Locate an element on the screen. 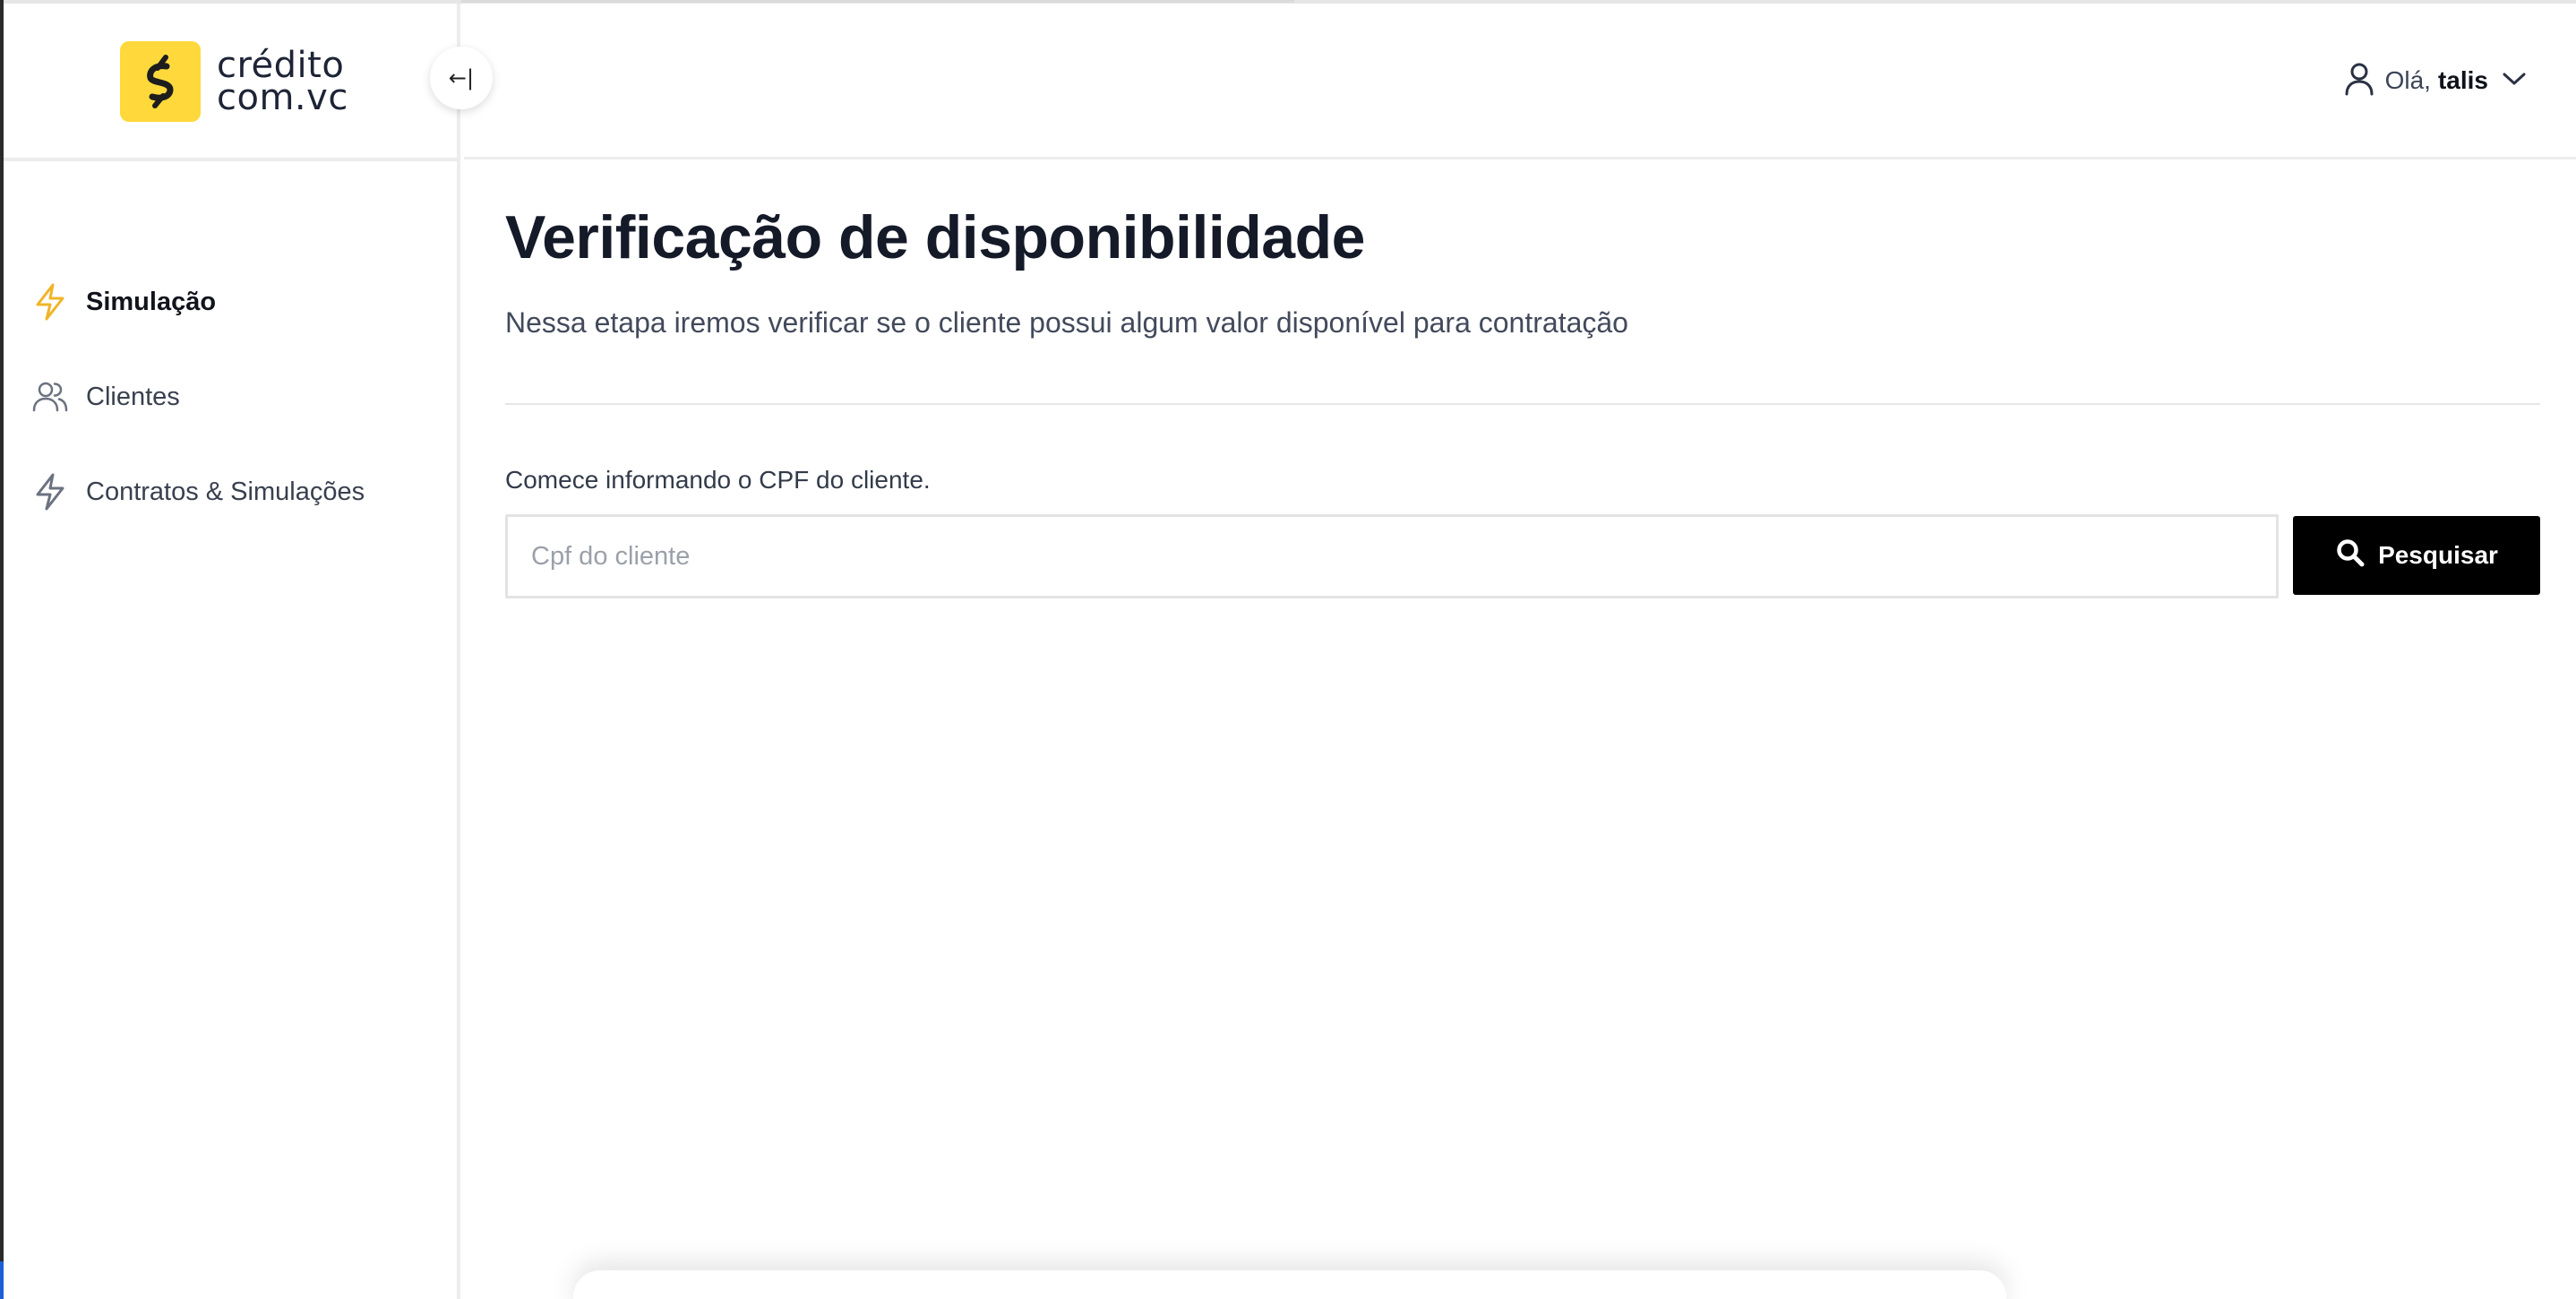 This screenshot has height=1299, width=2576. sidebar-item-simulacao: Simulação is located at coordinates (232, 301).